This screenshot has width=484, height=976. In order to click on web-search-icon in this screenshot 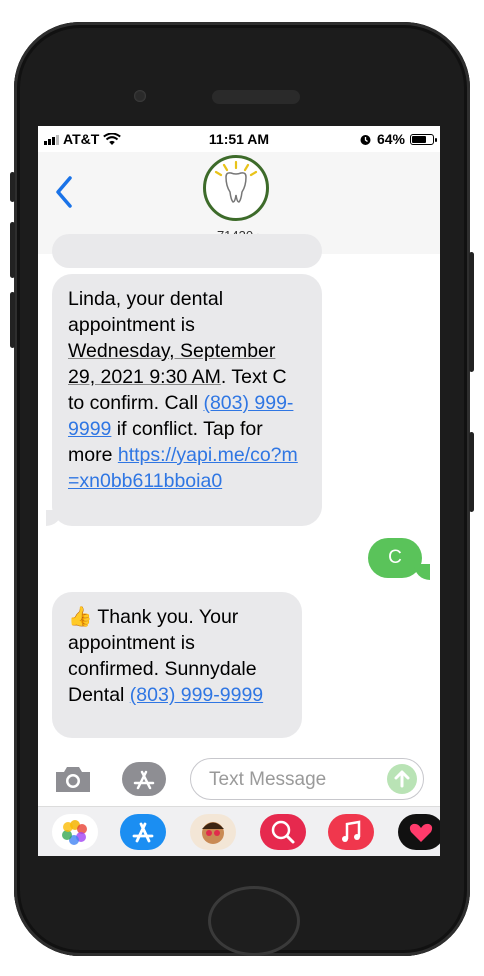, I will do `click(283, 832)`.